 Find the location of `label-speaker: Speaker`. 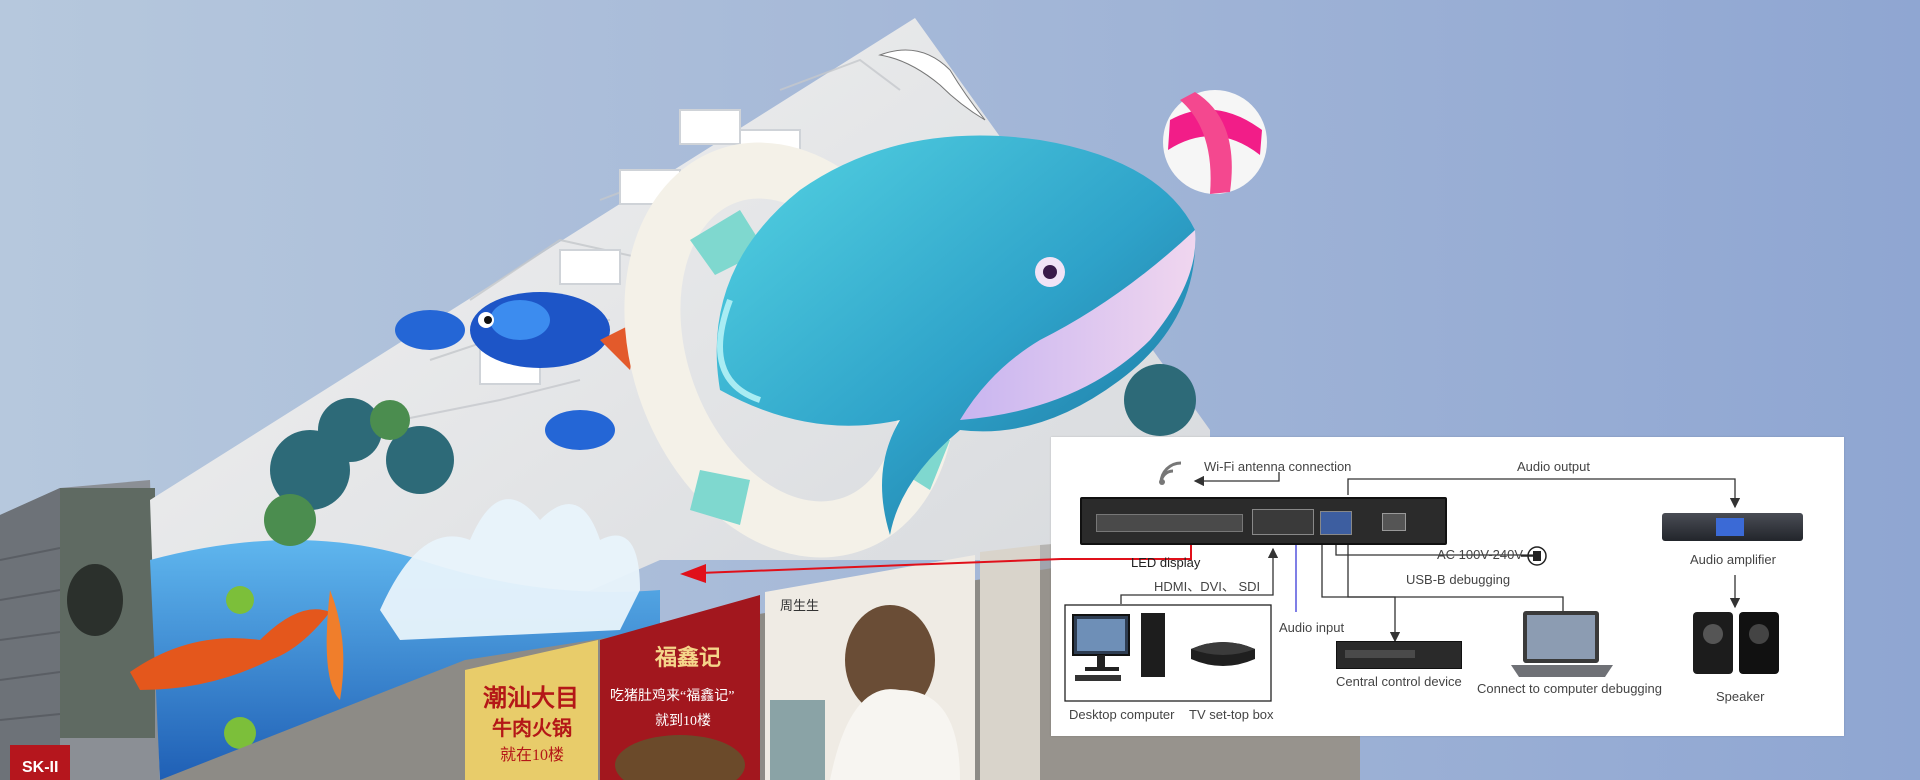

label-speaker: Speaker is located at coordinates (1740, 696).